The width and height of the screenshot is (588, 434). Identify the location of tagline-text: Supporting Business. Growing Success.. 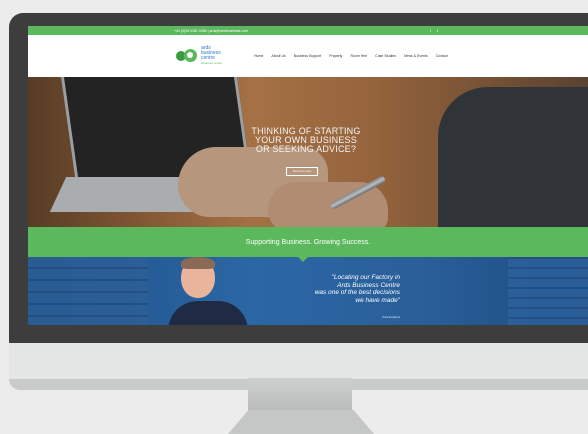
(308, 242).